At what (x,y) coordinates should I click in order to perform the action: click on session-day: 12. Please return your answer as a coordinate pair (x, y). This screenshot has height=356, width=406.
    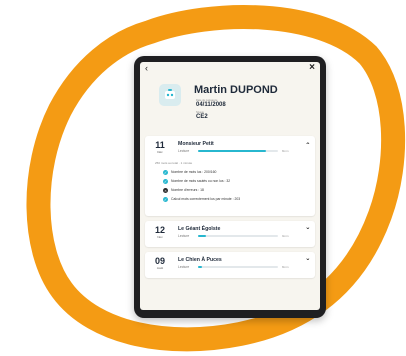
    Looking at the image, I should click on (159, 230).